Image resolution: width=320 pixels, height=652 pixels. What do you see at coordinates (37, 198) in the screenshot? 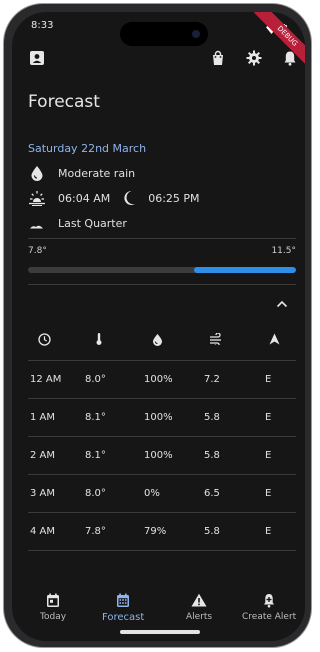
I see `sunrise-icon` at bounding box center [37, 198].